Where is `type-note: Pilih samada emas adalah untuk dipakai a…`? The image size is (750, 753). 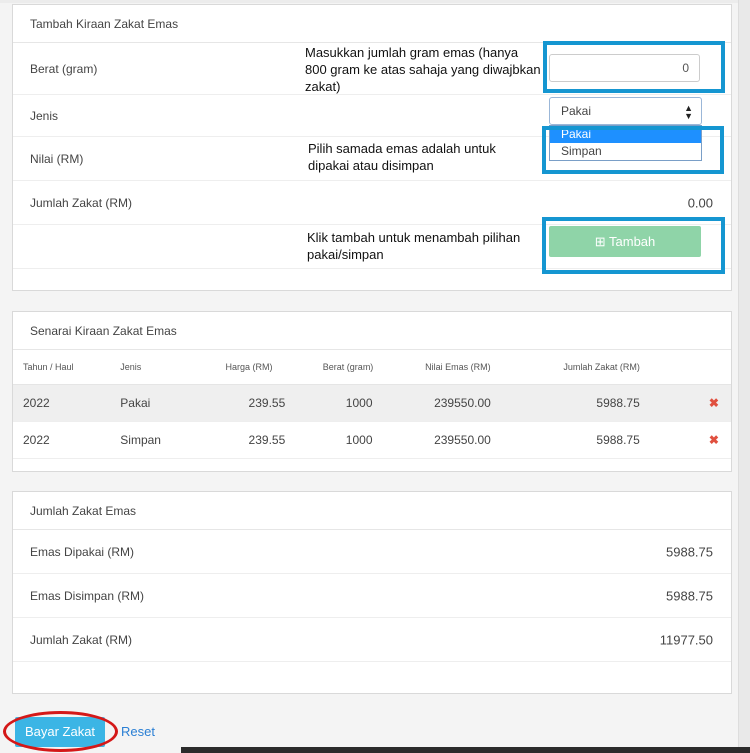 type-note: Pilih samada emas adalah untuk dipakai a… is located at coordinates (402, 157).